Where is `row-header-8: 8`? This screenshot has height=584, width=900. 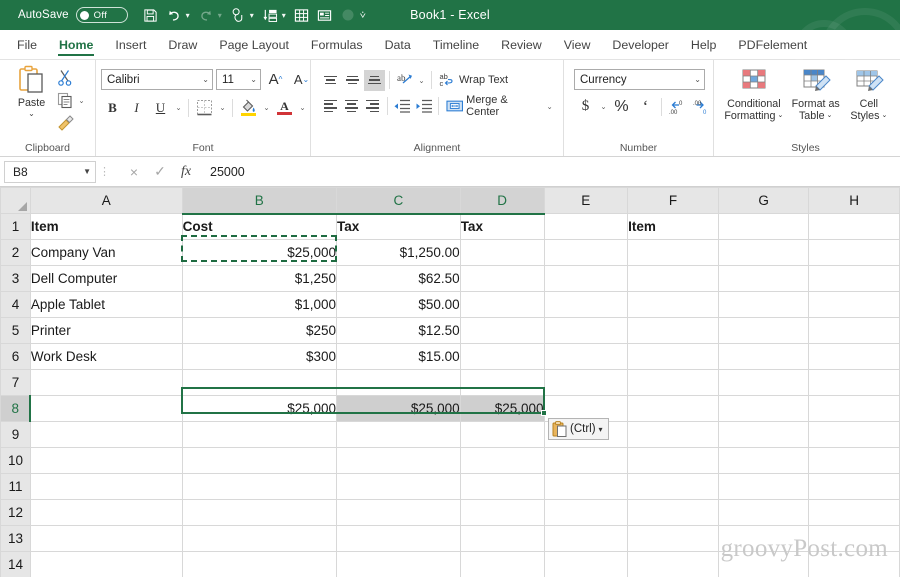 row-header-8: 8 is located at coordinates (16, 408).